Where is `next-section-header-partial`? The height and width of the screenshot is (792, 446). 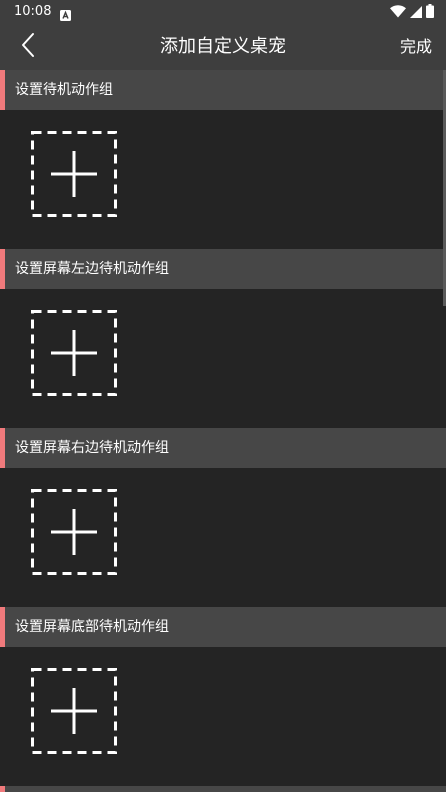
next-section-header-partial is located at coordinates (223, 789).